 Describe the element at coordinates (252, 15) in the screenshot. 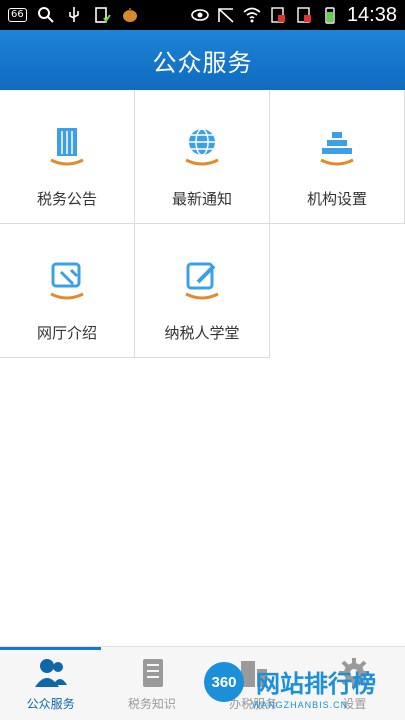

I see `wifi-icon` at that location.